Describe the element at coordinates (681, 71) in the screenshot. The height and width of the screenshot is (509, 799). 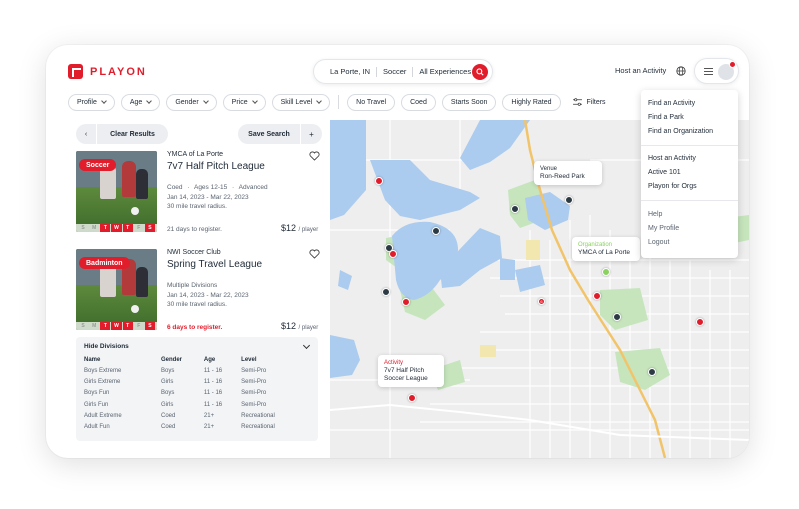
I see `globe-icon` at that location.